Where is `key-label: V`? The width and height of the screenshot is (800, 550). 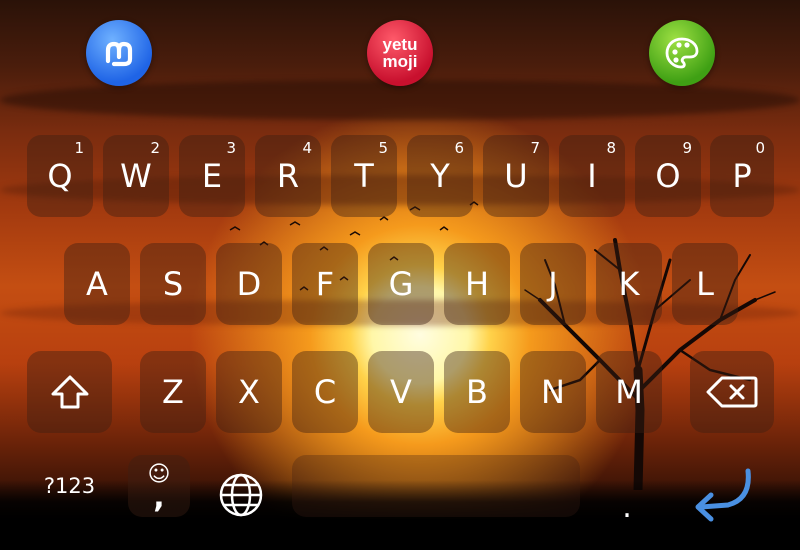 key-label: V is located at coordinates (401, 392).